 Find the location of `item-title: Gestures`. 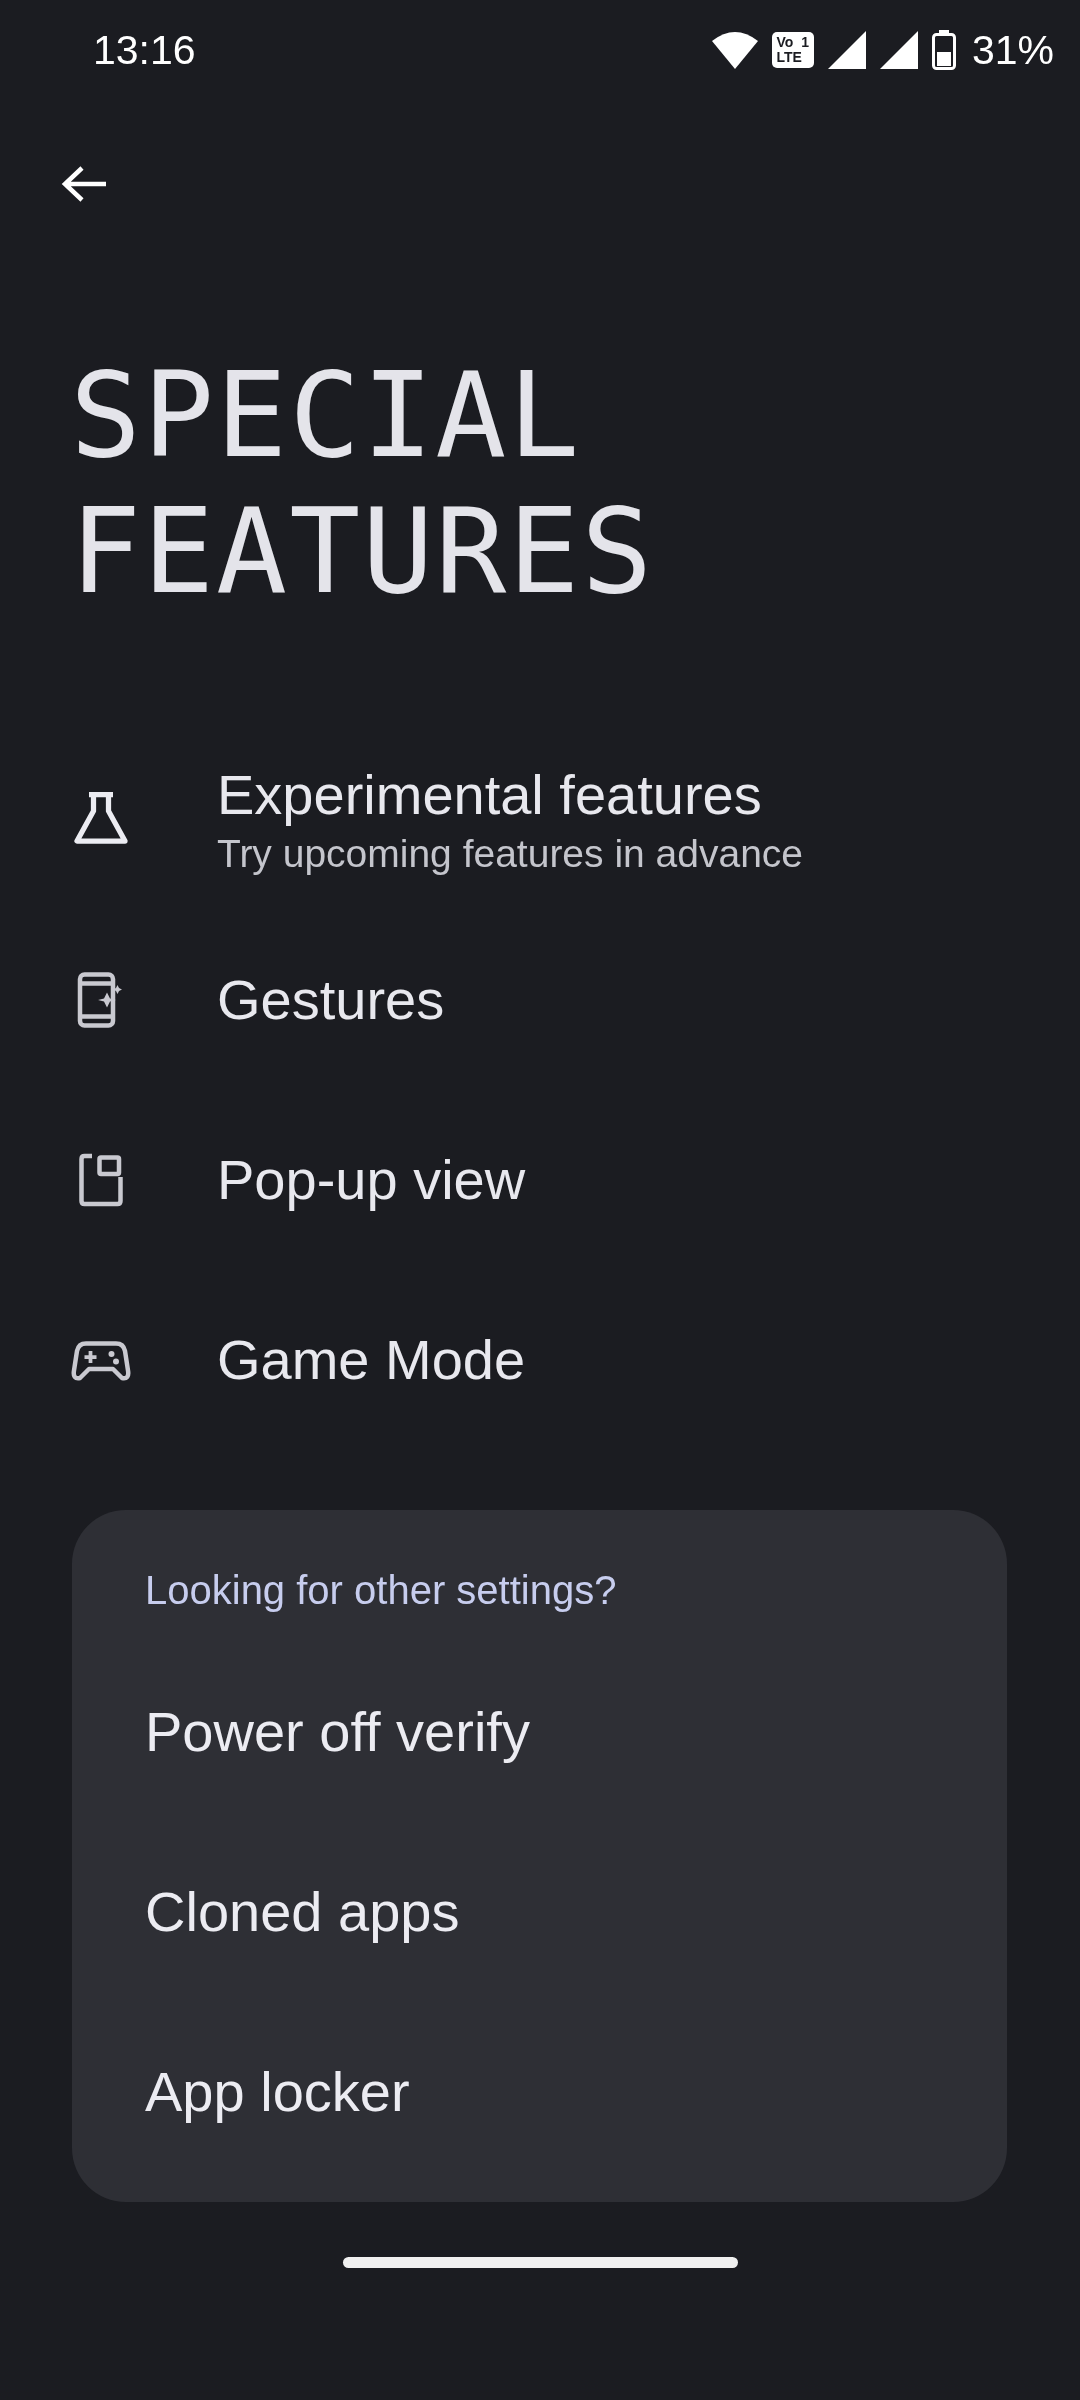

item-title: Gestures is located at coordinates (331, 1000).